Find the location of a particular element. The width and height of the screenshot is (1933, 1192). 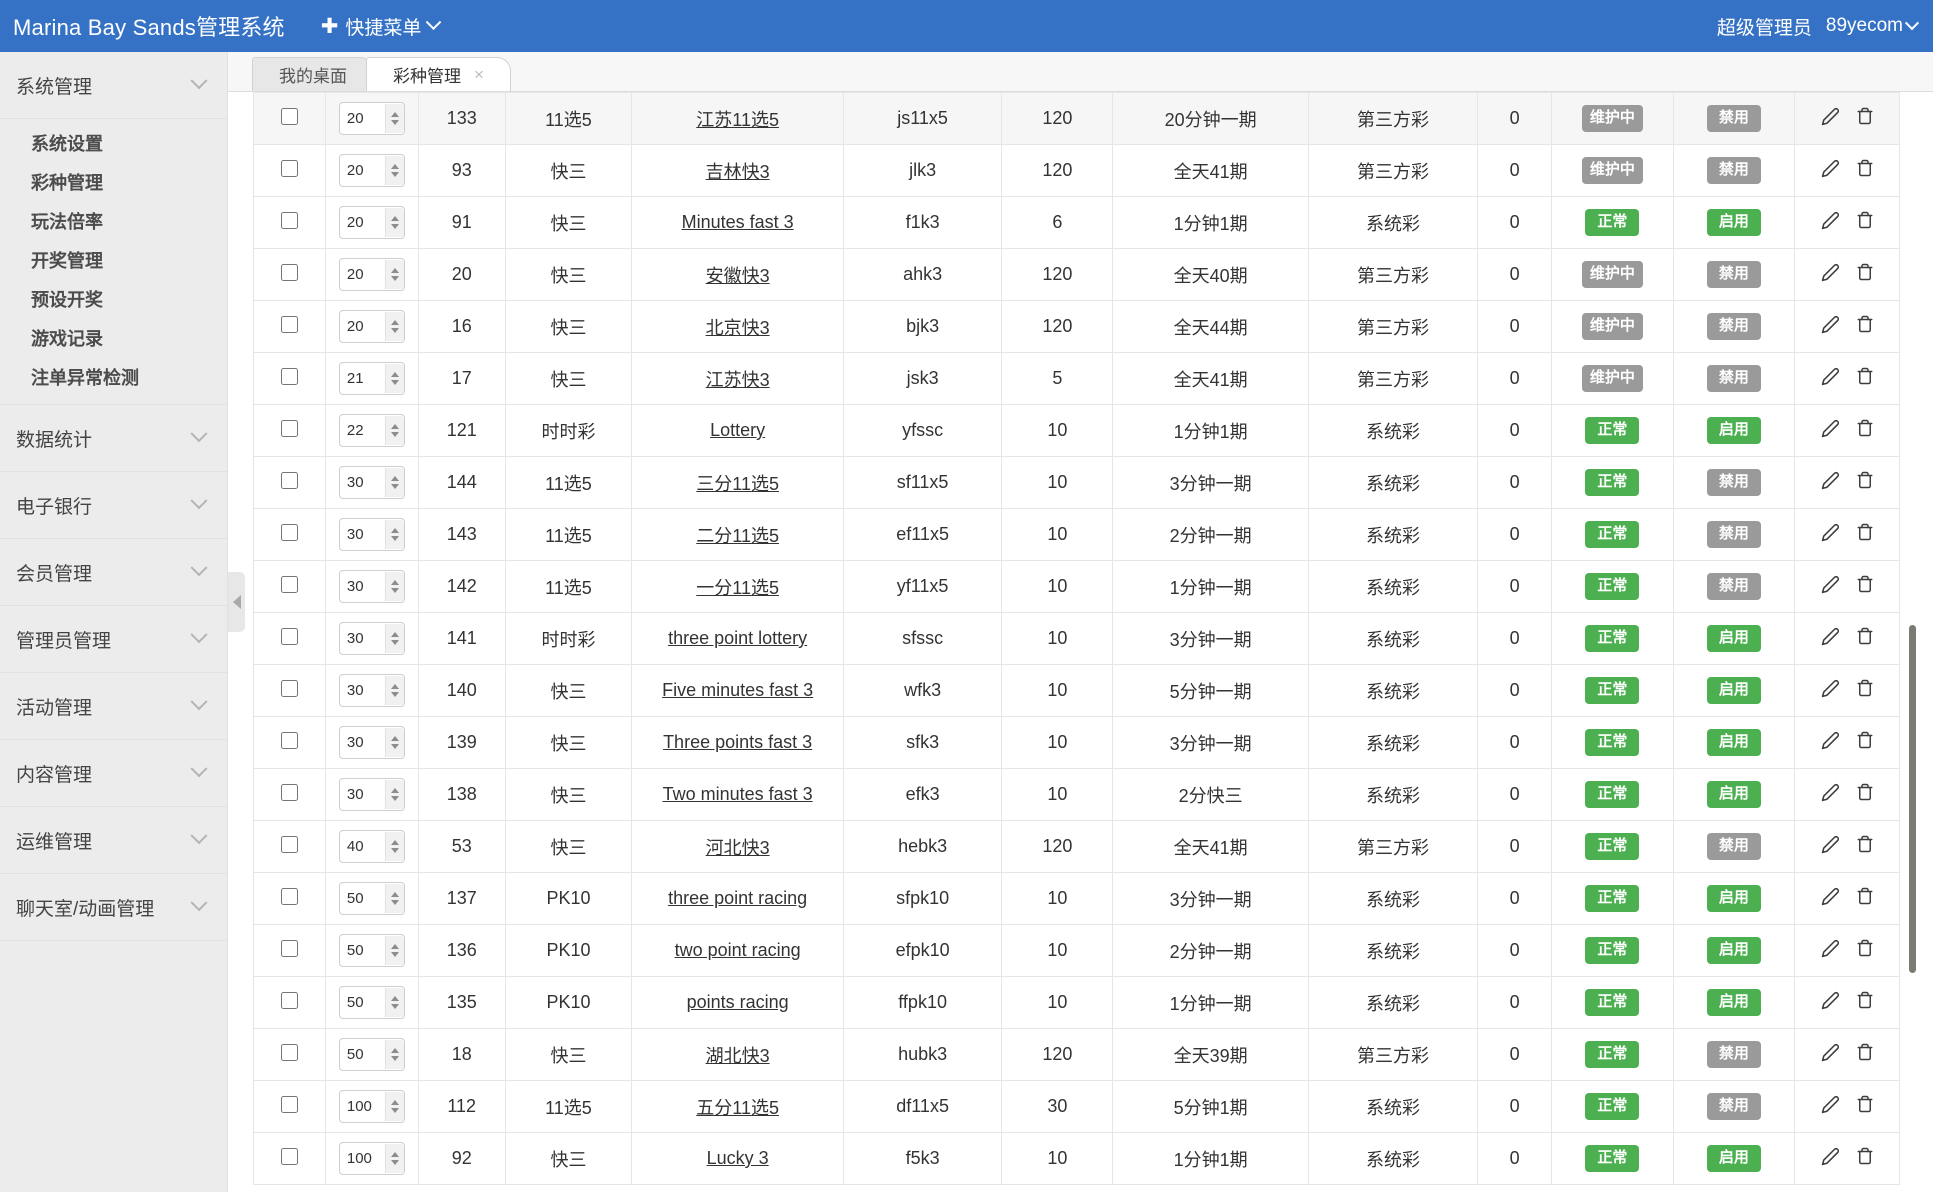

user-account-menu: 超级管理员 89yecom is located at coordinates (1818, 26).